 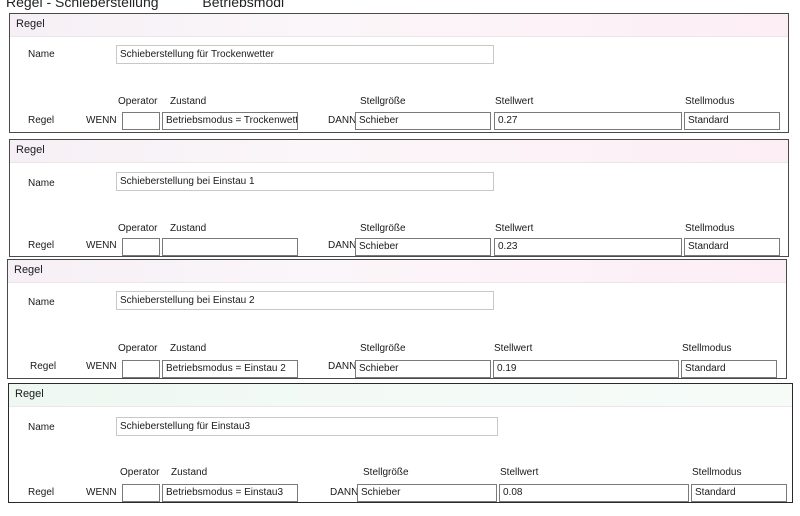 What do you see at coordinates (82, 5) in the screenshot?
I see `caption-left: Regel - Schieberstellung` at bounding box center [82, 5].